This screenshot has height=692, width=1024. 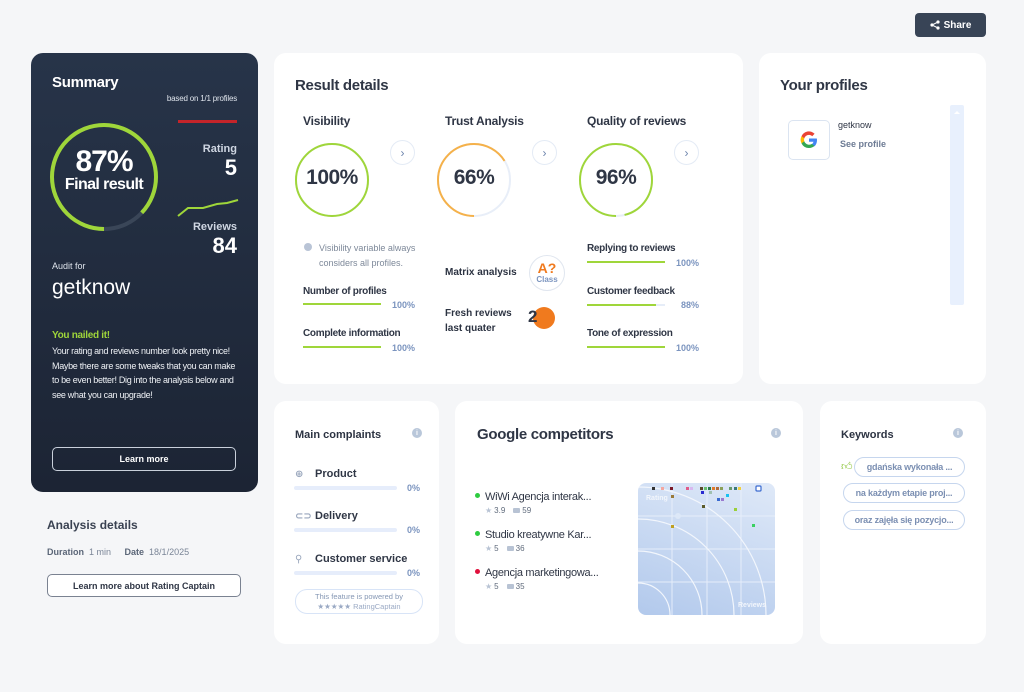 What do you see at coordinates (752, 605) in the screenshot?
I see `x-axis-label: Reviews` at bounding box center [752, 605].